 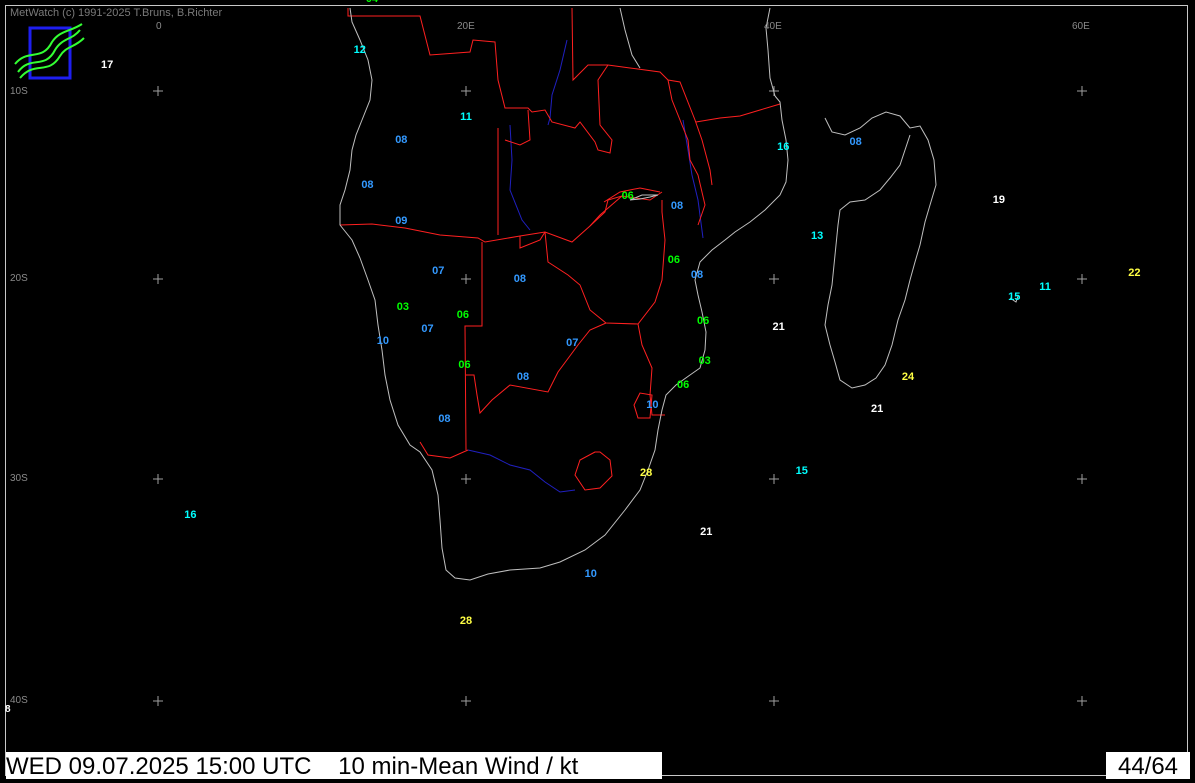 I want to click on wind-obs-7: 06, so click(x=627, y=196).